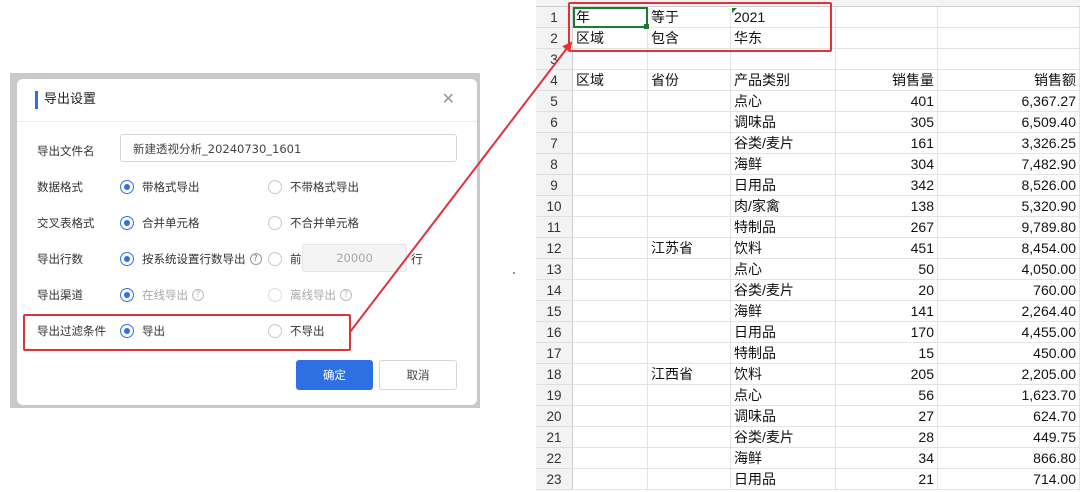 This screenshot has height=492, width=1080. What do you see at coordinates (191, 259) in the screenshot?
I see `option-system-row-count: 按系统设置行数导出 ?` at bounding box center [191, 259].